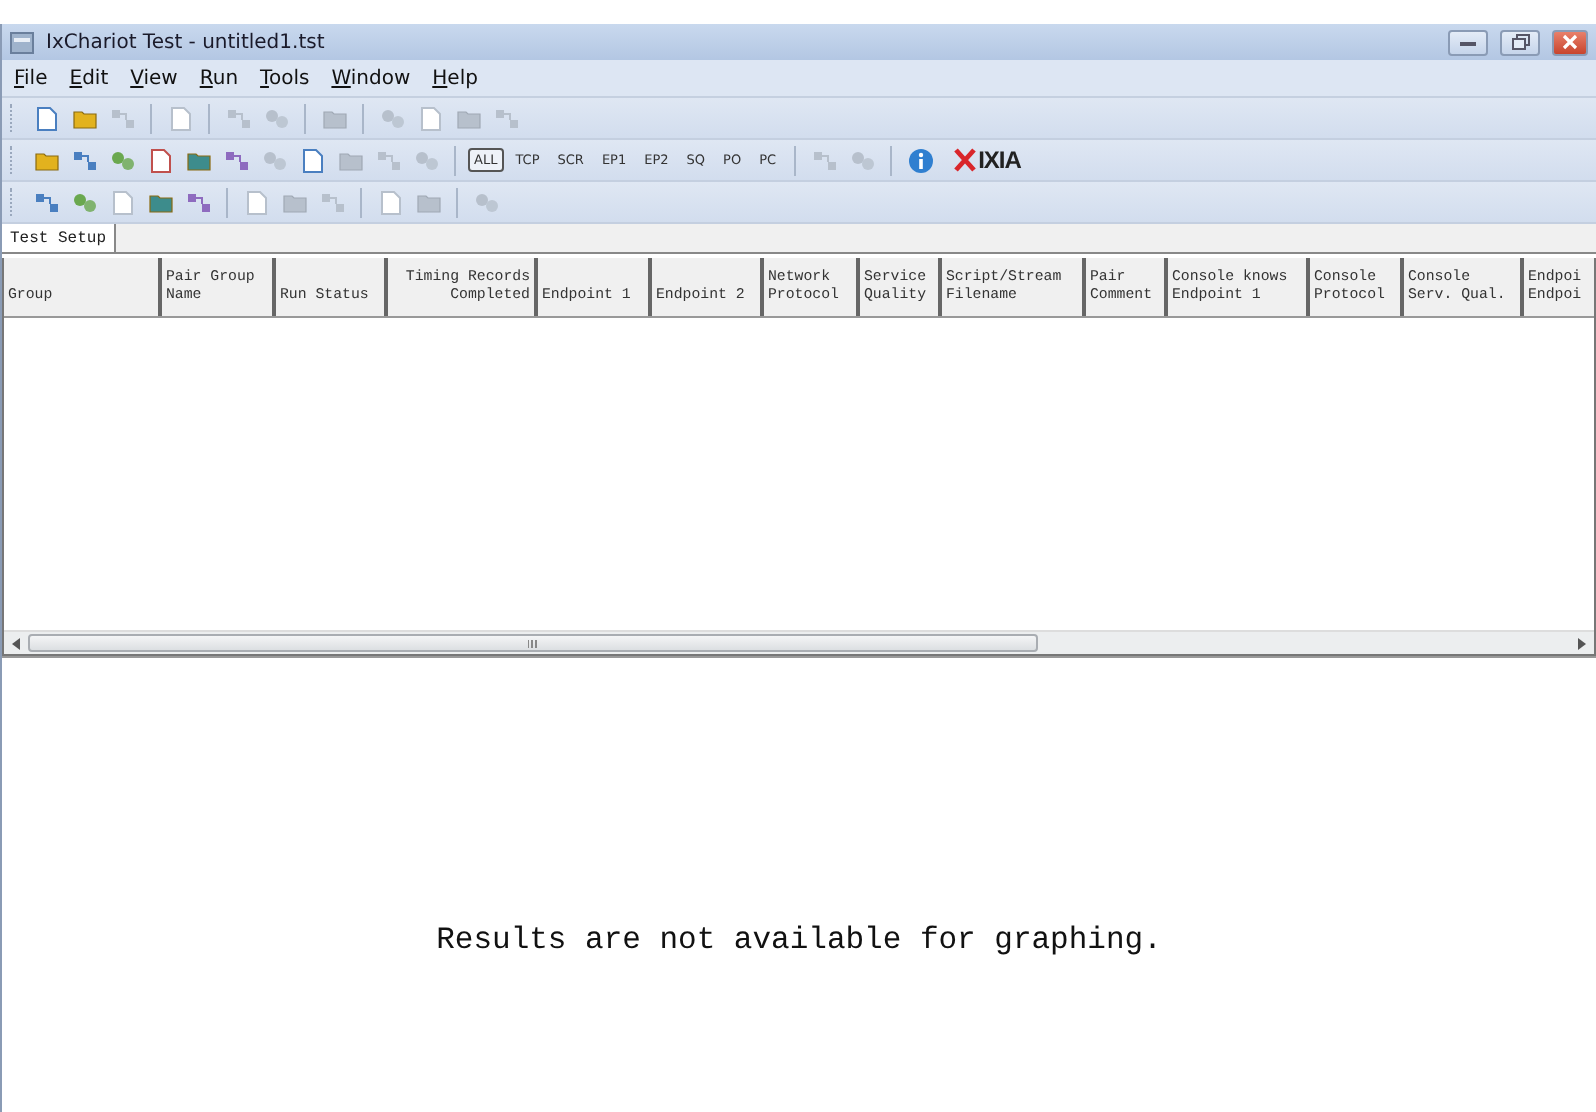  I want to click on left-arrow-icon, so click(16, 643).